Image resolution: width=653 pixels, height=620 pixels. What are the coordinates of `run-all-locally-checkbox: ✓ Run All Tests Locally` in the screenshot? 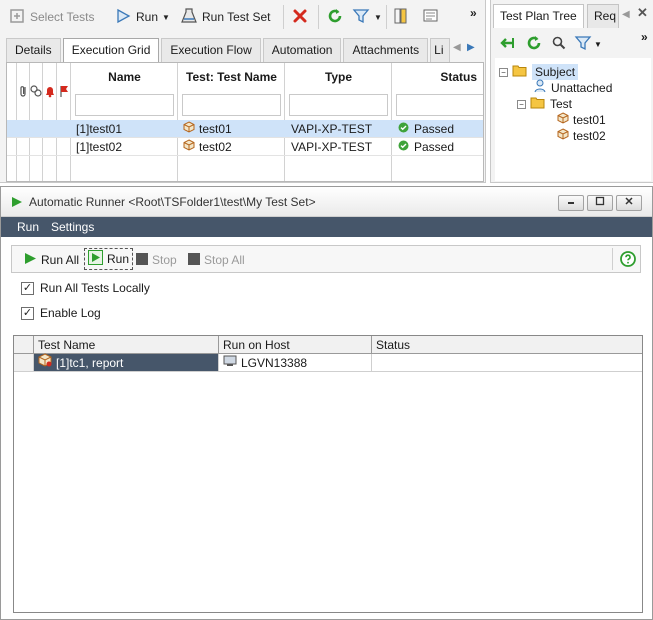 It's located at (85, 288).